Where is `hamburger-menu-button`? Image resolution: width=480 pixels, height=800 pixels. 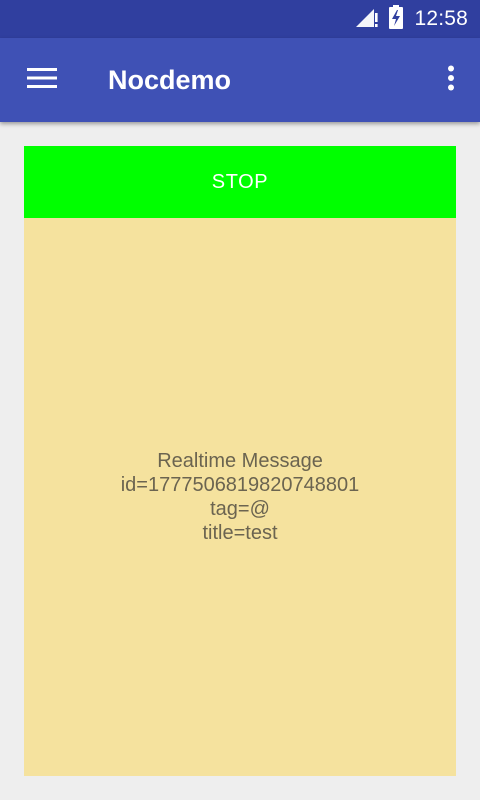 hamburger-menu-button is located at coordinates (42, 80).